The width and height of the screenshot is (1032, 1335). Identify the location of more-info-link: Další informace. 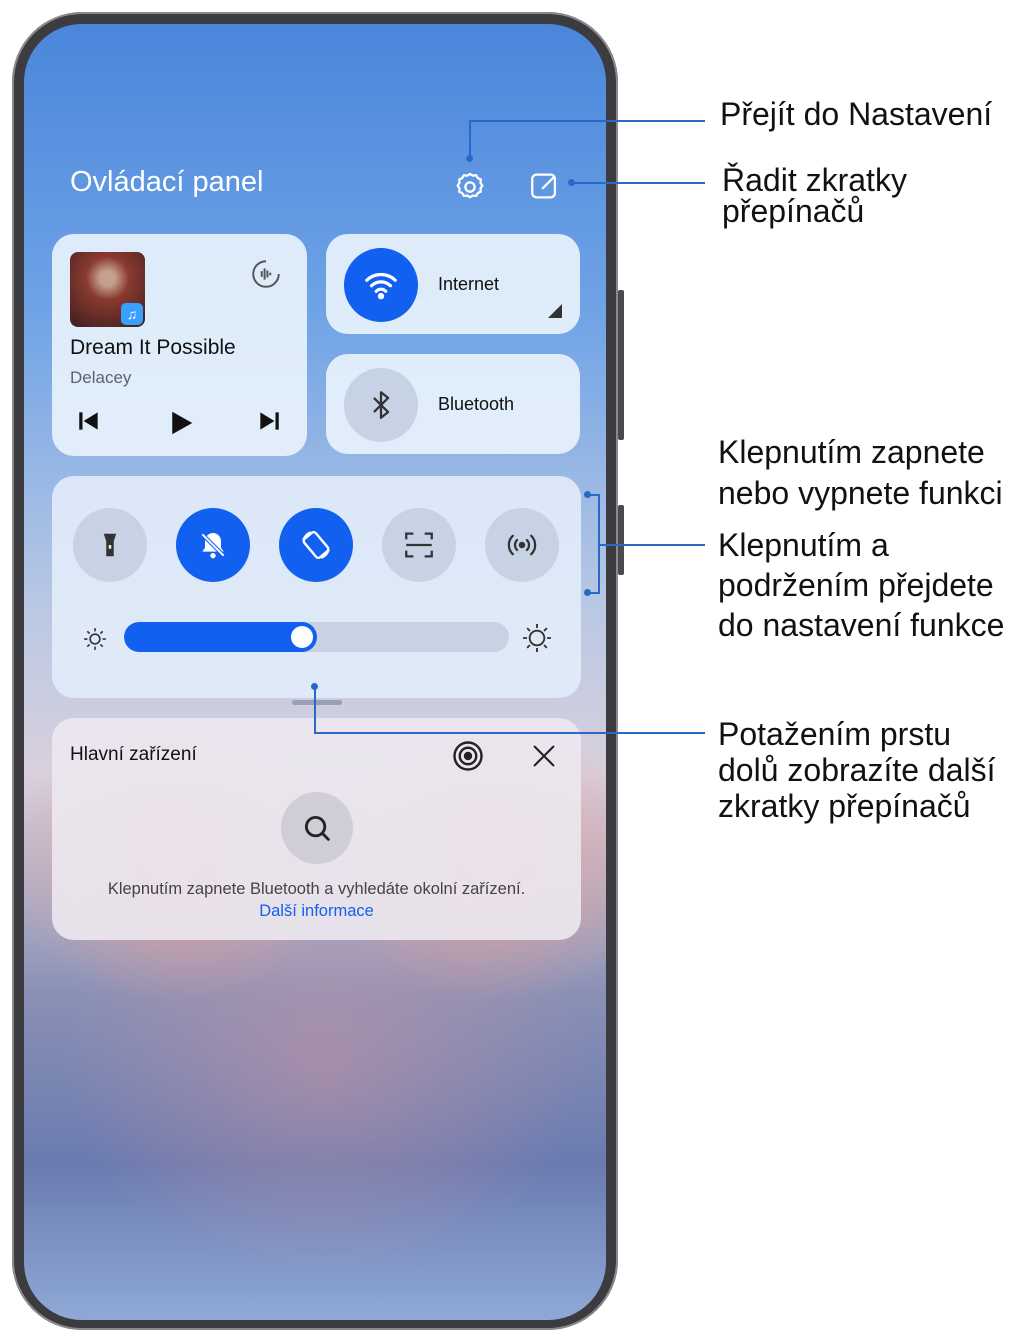
(316, 911).